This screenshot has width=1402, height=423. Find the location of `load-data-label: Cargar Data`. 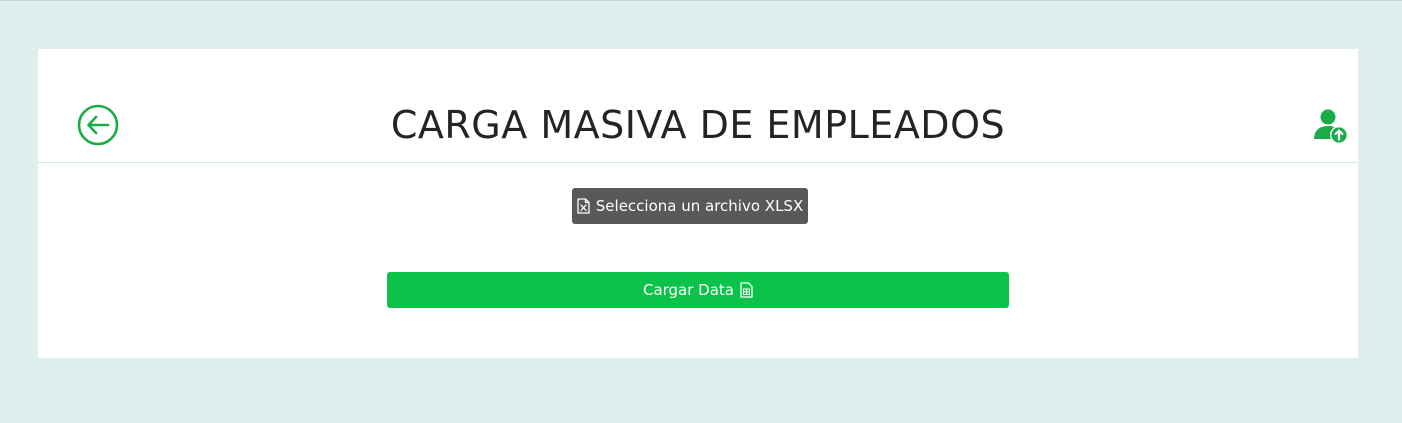

load-data-label: Cargar Data is located at coordinates (688, 290).